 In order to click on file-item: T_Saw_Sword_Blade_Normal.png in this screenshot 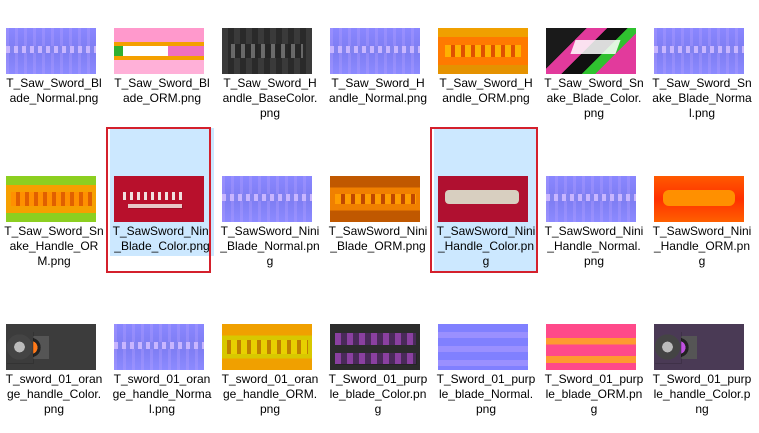, I will do `click(54, 74)`.